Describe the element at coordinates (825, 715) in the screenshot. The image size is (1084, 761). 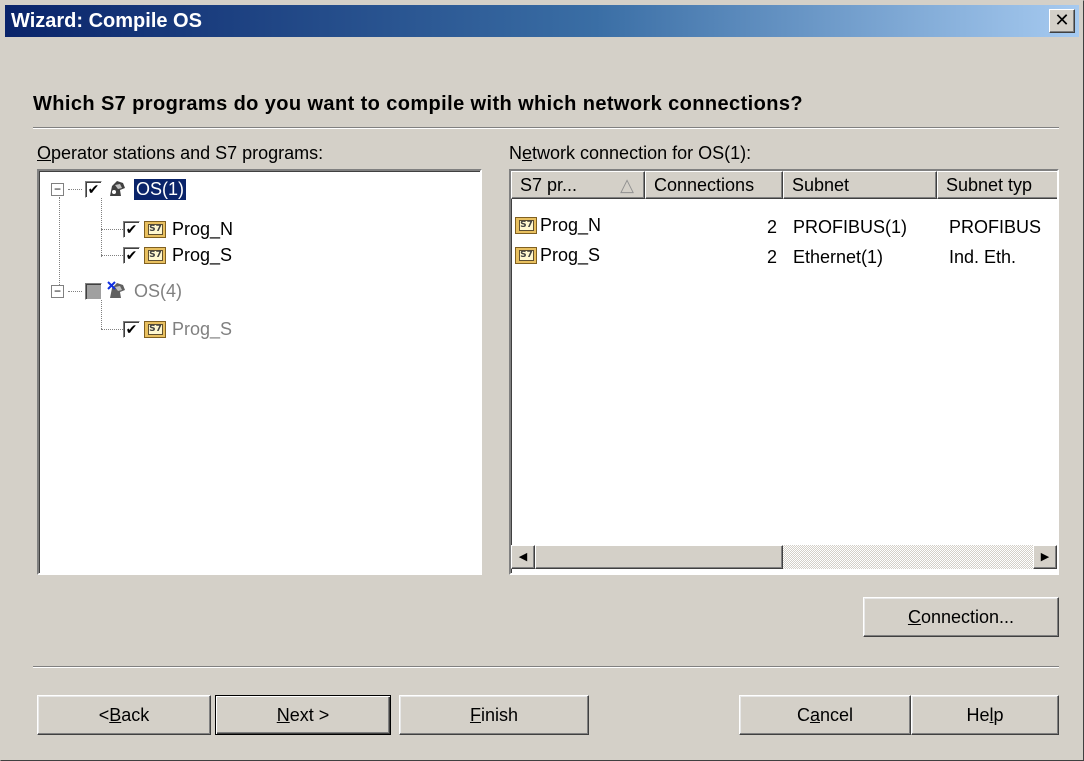
I see `cancel-button: Ca ncel` at that location.